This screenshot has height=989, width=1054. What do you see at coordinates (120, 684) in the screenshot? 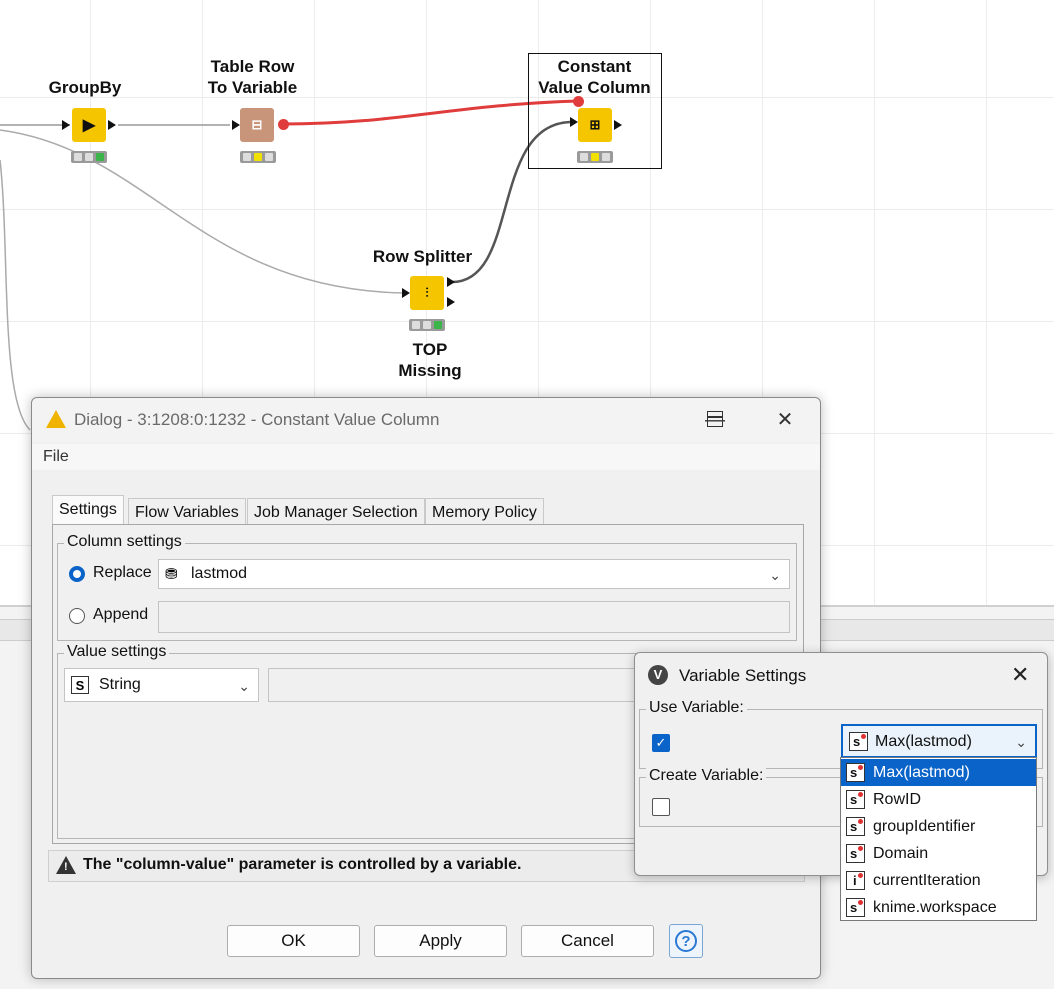
I see `value-type-value: String` at bounding box center [120, 684].